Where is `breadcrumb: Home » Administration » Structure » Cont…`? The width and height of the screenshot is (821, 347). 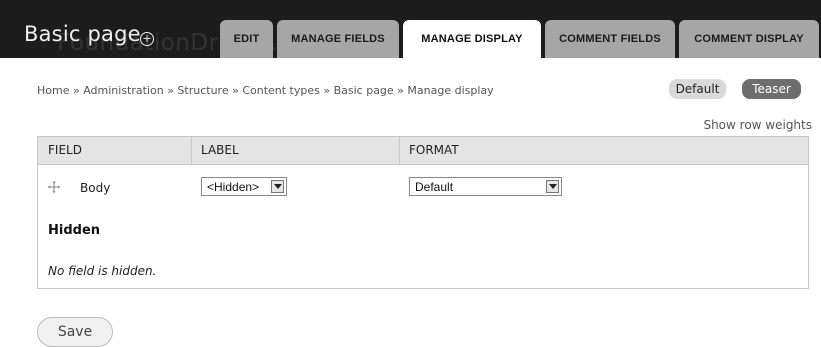
breadcrumb: Home » Administration » Structure » Cont… is located at coordinates (265, 90).